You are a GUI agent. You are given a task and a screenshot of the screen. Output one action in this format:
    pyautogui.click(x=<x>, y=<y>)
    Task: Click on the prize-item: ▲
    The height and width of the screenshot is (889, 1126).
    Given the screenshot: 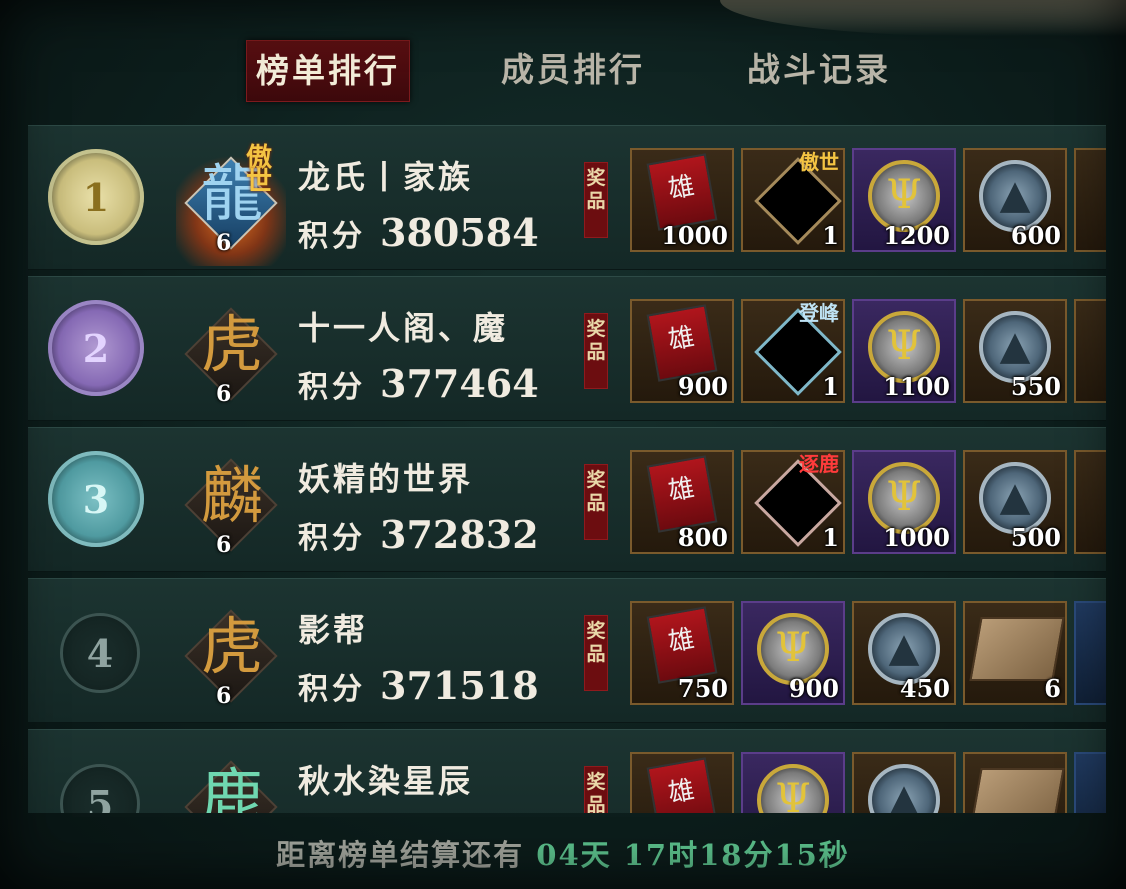 What is the action you would take?
    pyautogui.click(x=904, y=782)
    